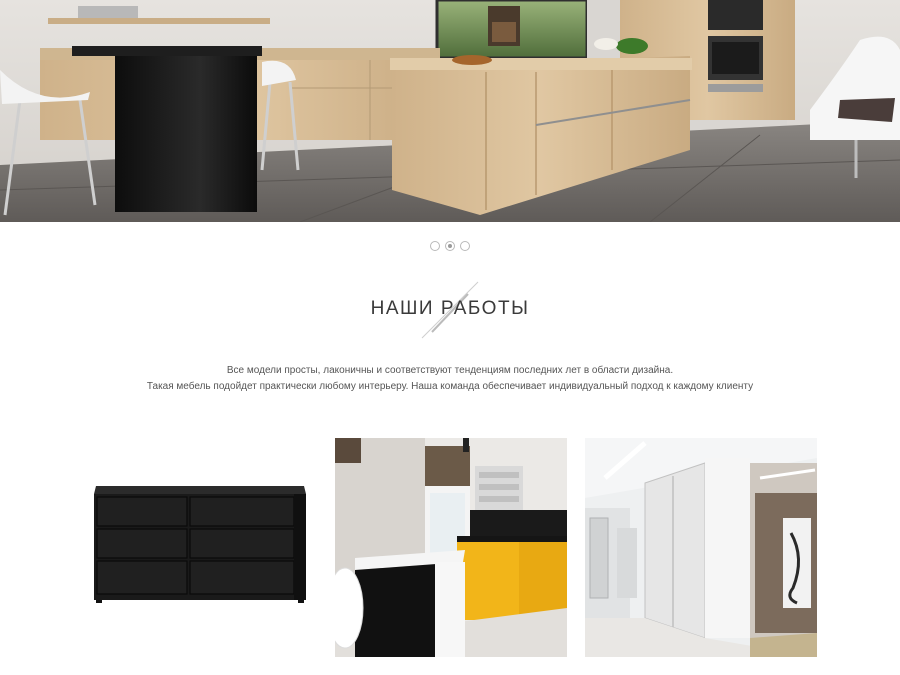 This screenshot has height=675, width=900. I want to click on section-title: НАШИ РАБОТЫ, so click(450, 308).